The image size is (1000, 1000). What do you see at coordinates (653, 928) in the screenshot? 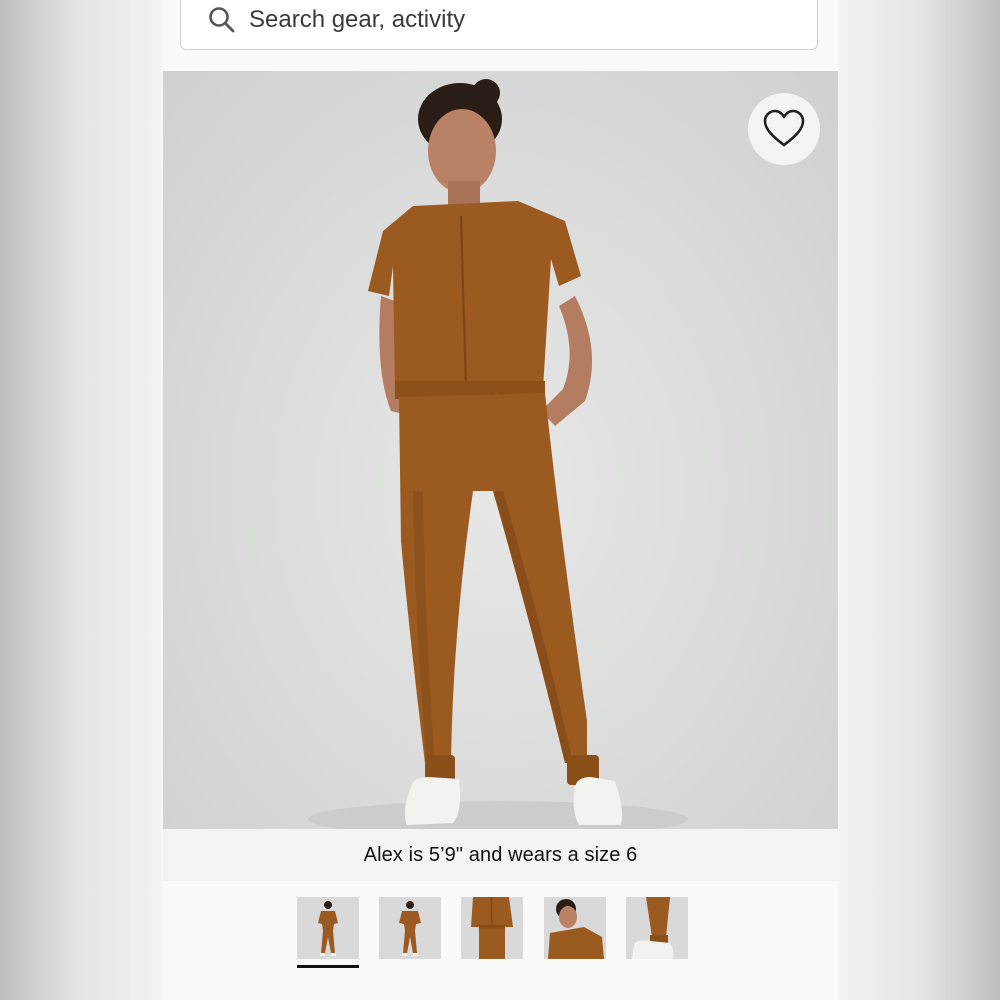
I see `thumbnail-leg-image` at bounding box center [653, 928].